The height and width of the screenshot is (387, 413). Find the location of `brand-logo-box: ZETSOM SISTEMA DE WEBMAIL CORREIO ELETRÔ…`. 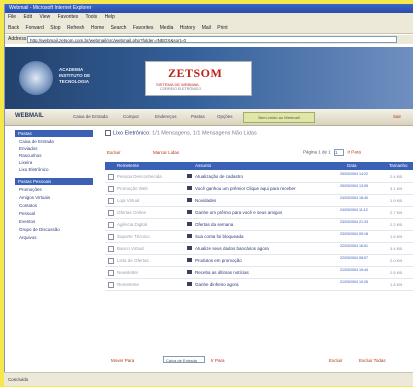

brand-logo-box: ZETSOM SISTEMA DE WEBMAIL CORREIO ELETRÔ… is located at coordinates (198, 78).